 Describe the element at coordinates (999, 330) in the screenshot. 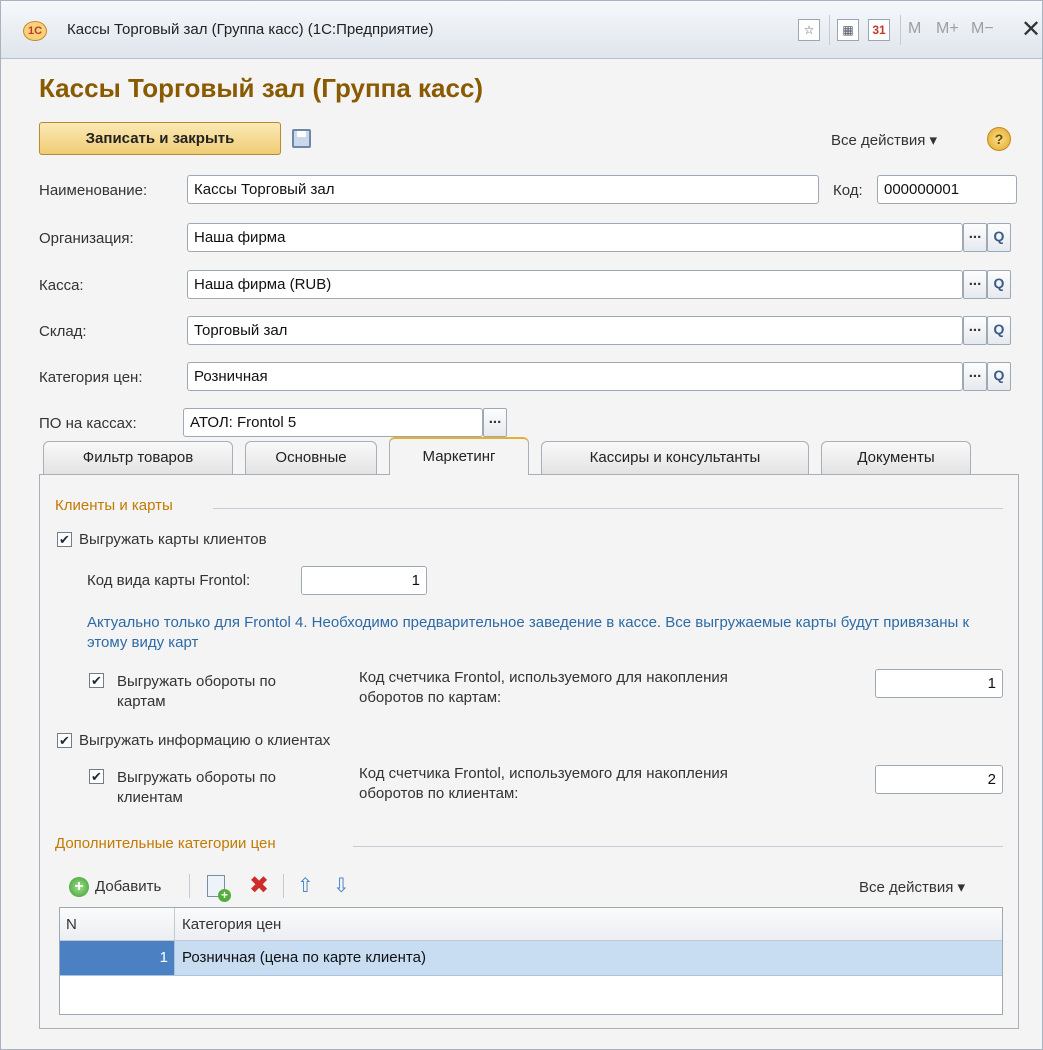

I see `warehouse-open-button: Q` at that location.